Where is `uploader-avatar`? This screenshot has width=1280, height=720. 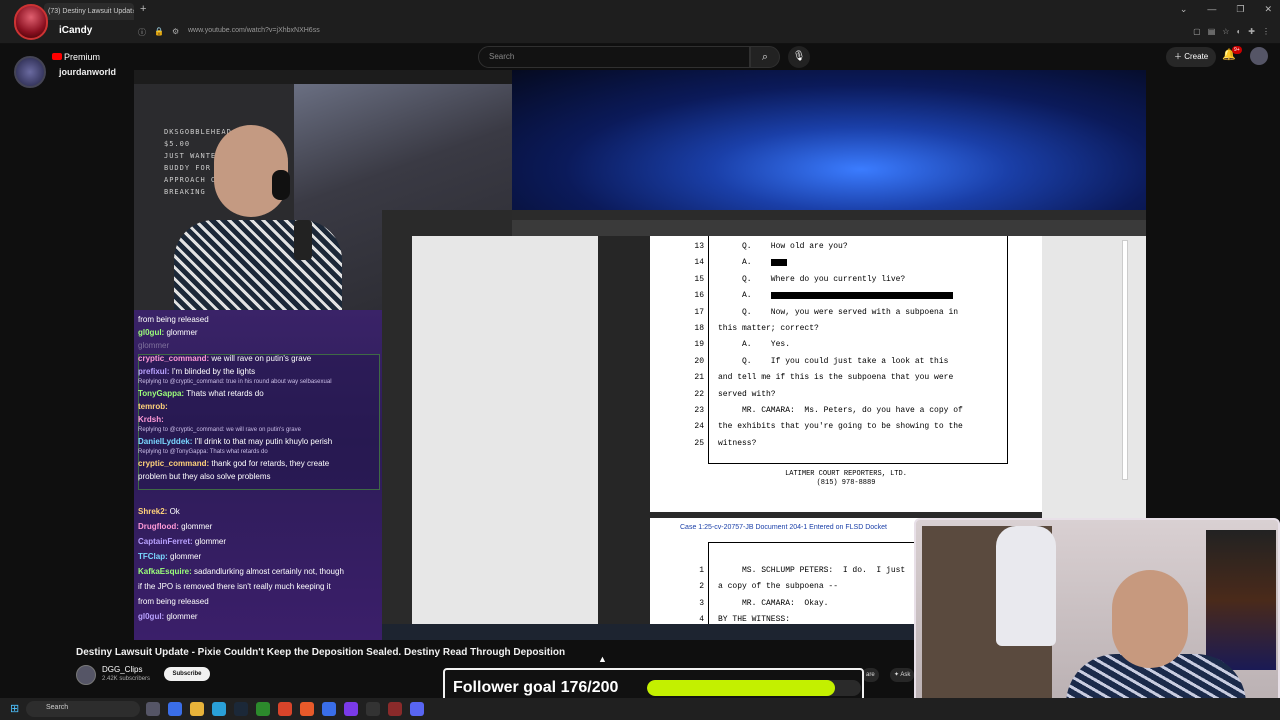 uploader-avatar is located at coordinates (86, 675).